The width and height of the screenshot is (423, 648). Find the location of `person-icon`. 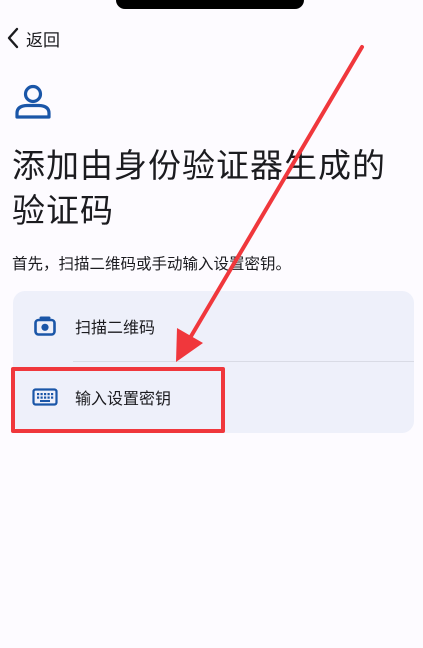

person-icon is located at coordinates (33, 101).